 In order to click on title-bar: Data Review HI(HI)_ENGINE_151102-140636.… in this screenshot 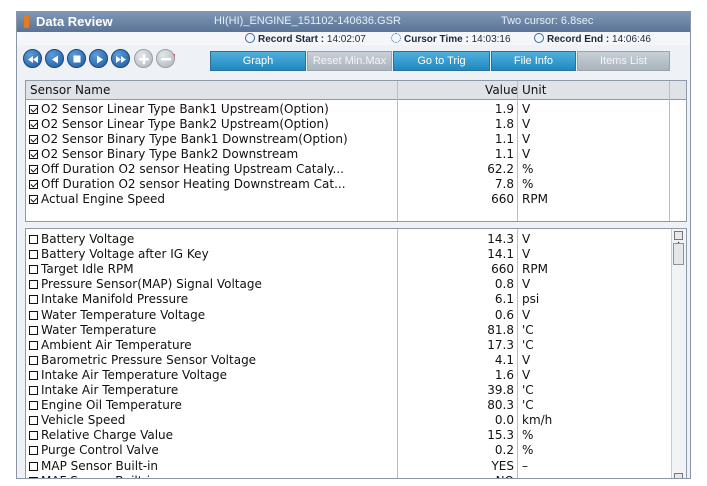, I will do `click(353, 22)`.